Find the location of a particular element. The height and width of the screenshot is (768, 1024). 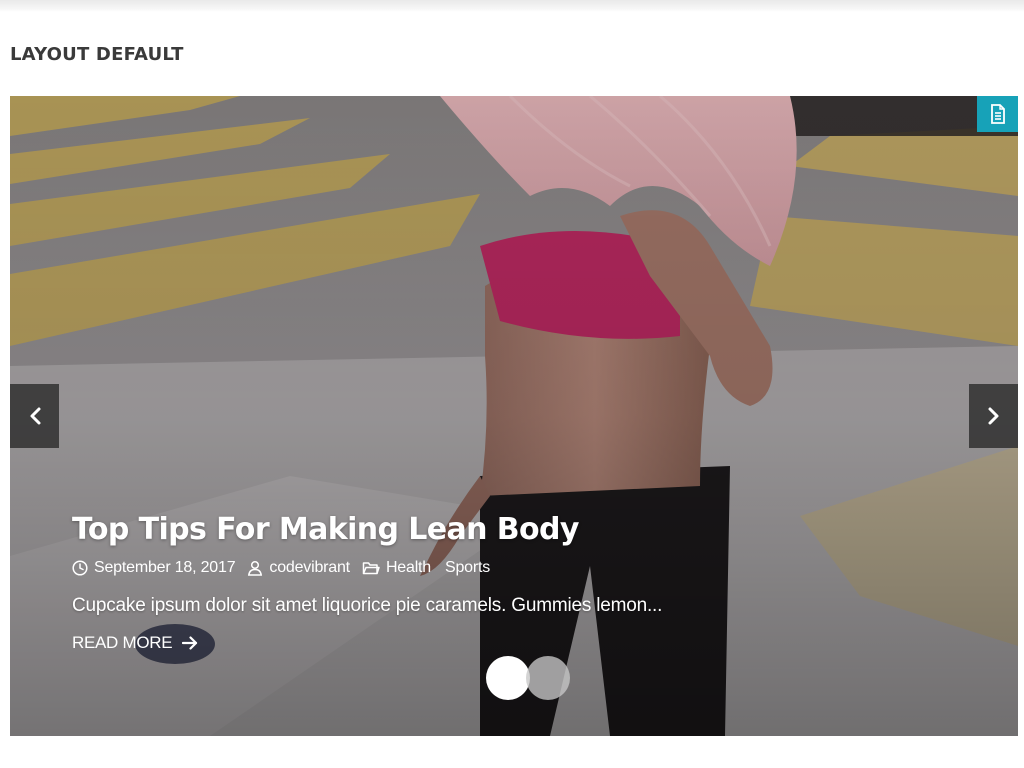

category-link-health: Health is located at coordinates (408, 568).